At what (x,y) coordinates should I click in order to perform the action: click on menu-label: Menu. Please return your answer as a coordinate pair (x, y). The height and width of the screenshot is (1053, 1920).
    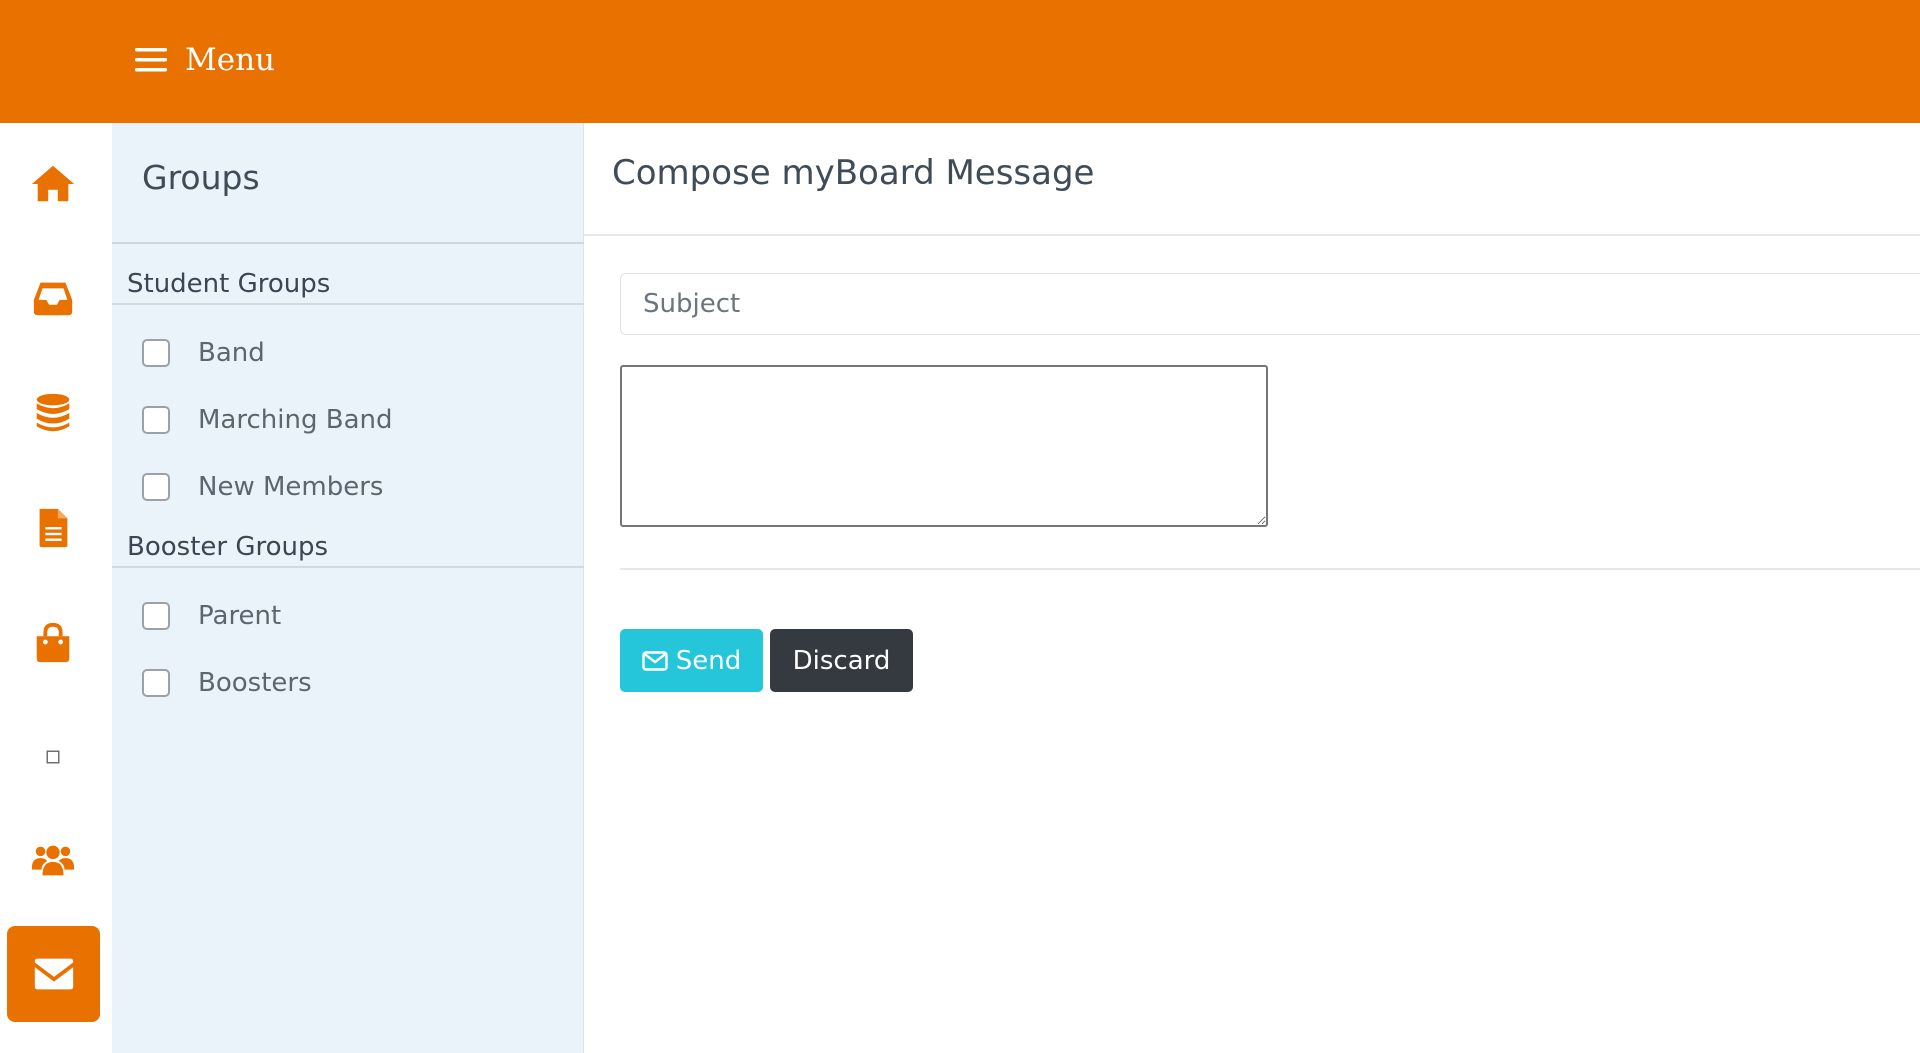
    Looking at the image, I should click on (230, 60).